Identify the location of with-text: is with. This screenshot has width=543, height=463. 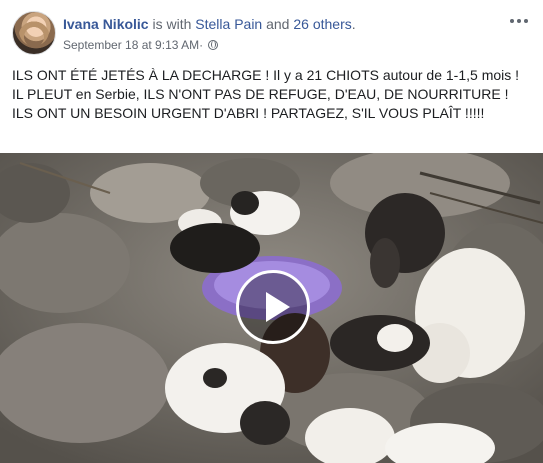
(172, 24).